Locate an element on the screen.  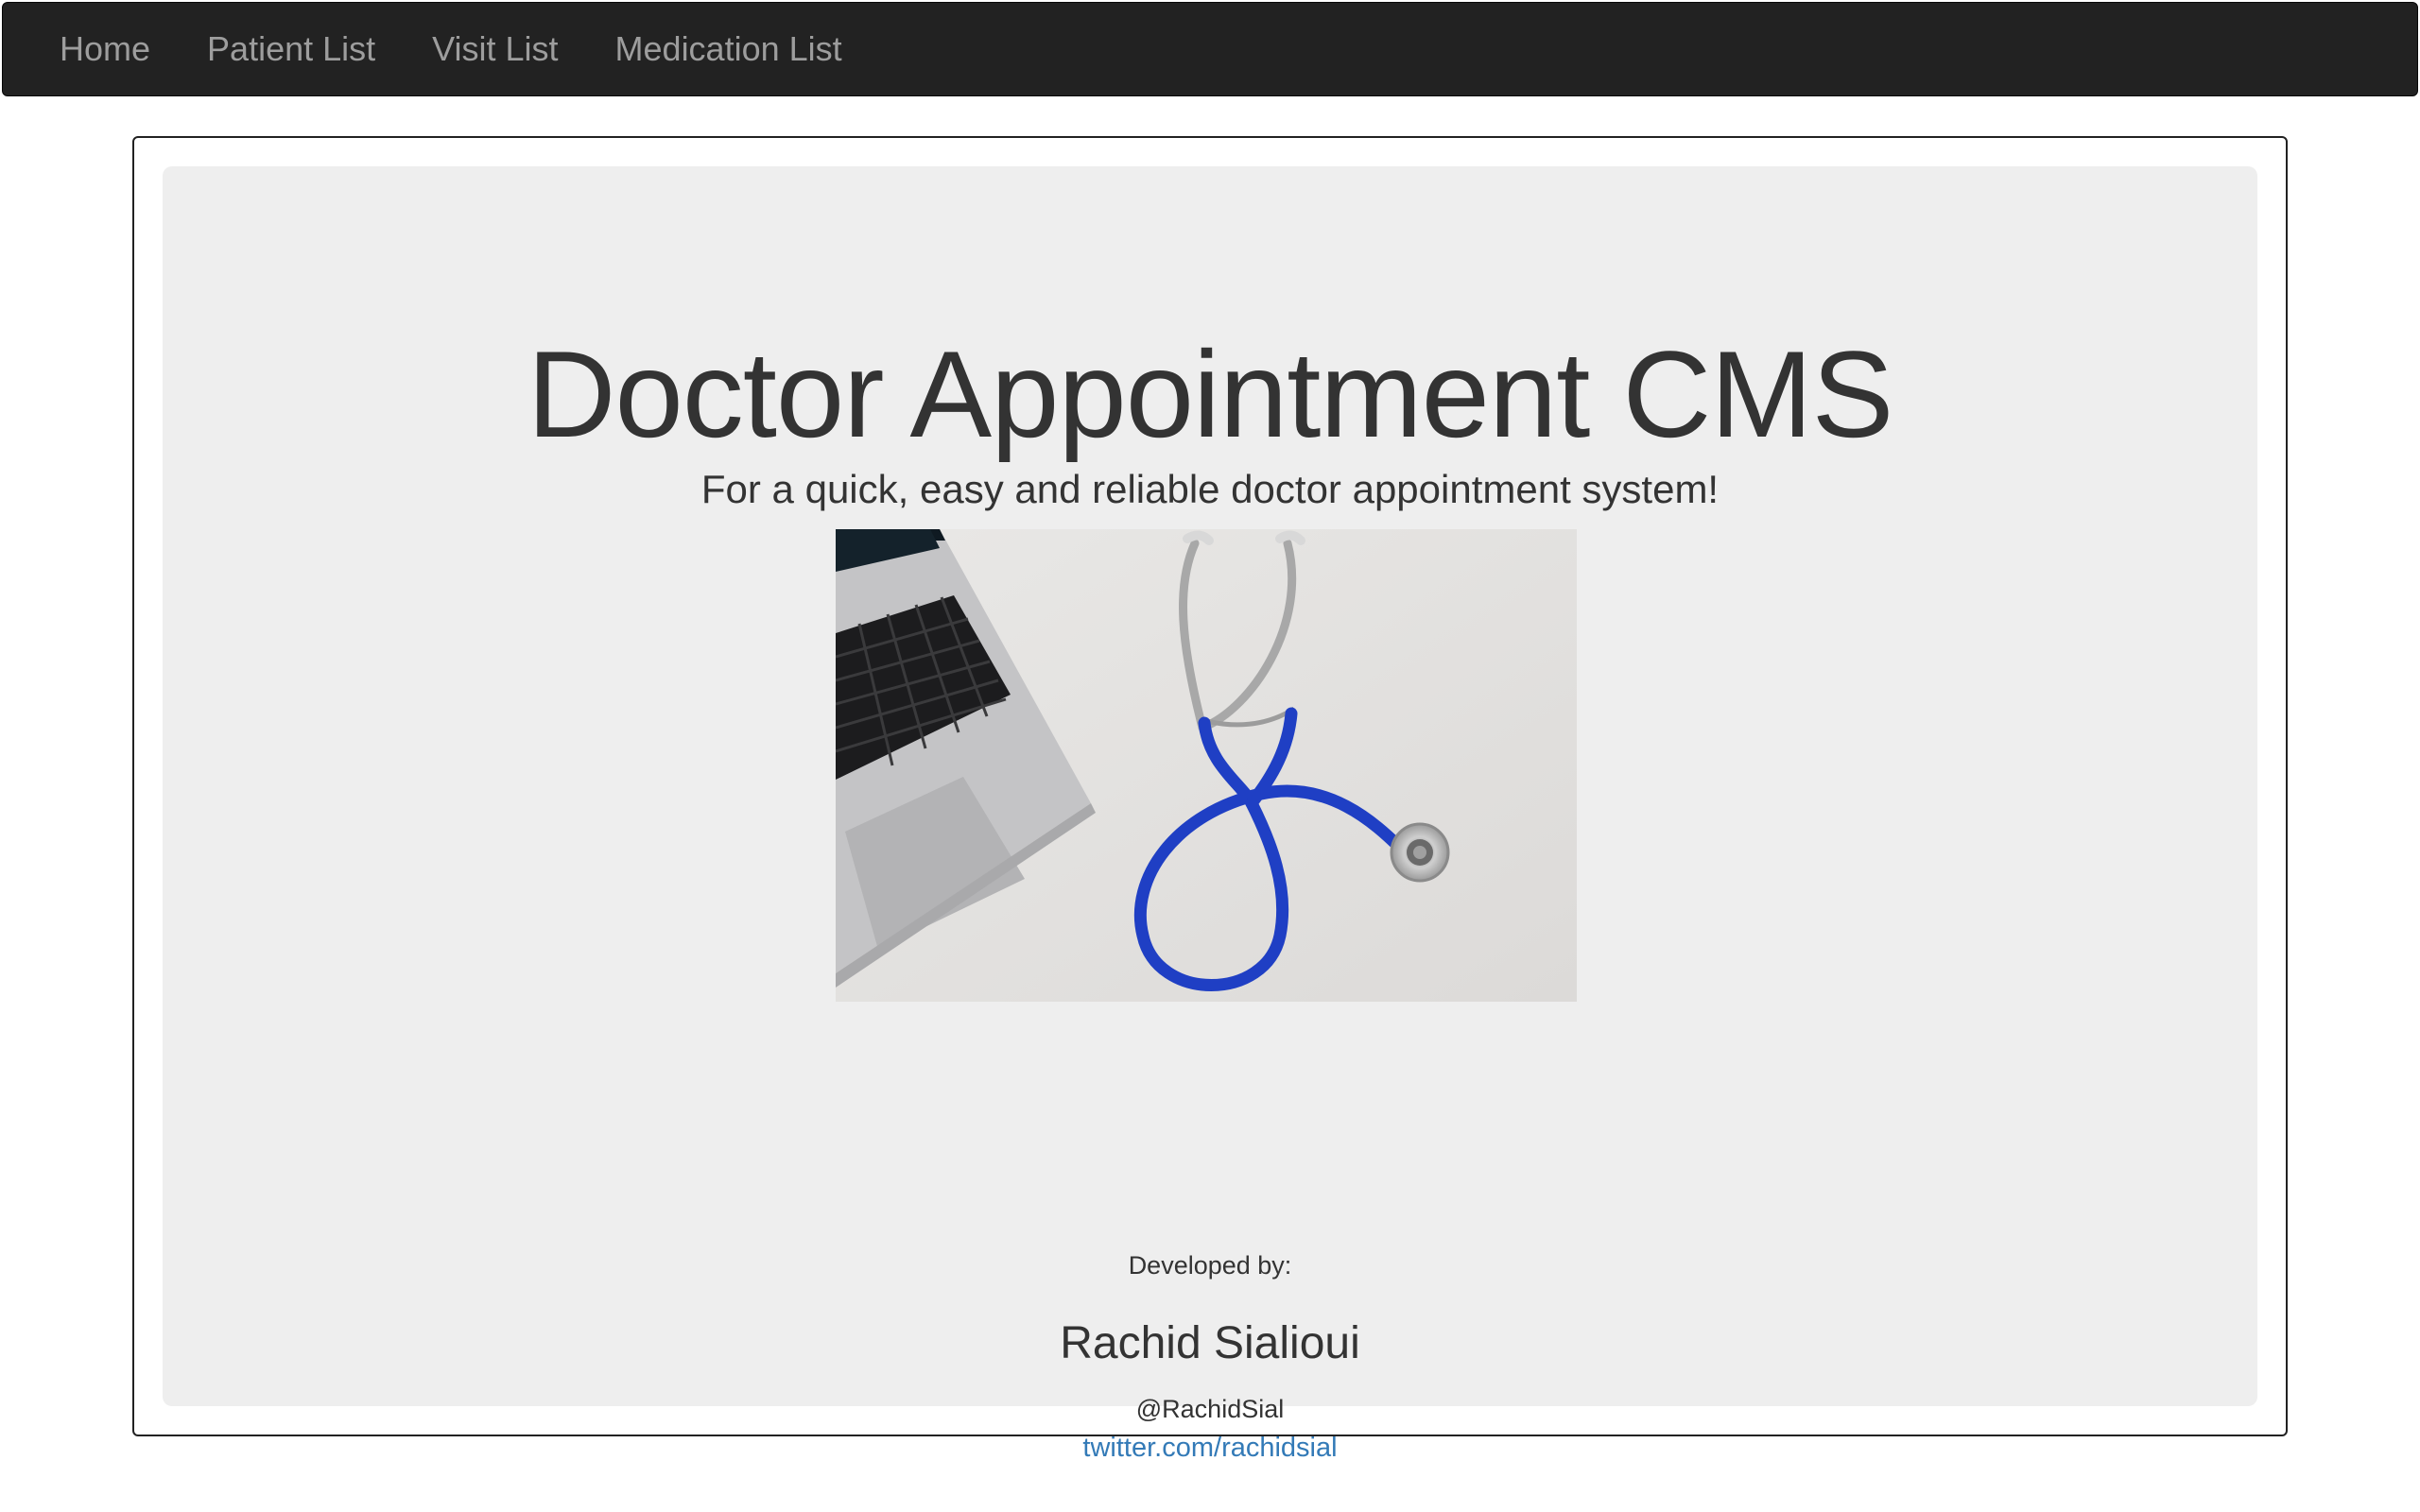
developer-name: Rachid Sialioui is located at coordinates (1210, 1343).